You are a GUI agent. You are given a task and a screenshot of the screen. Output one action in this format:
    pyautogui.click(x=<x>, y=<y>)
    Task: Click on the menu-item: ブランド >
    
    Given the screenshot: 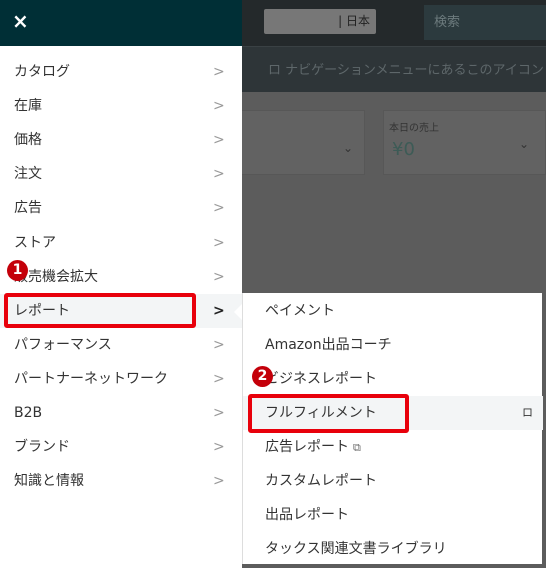 What is the action you would take?
    pyautogui.click(x=121, y=447)
    